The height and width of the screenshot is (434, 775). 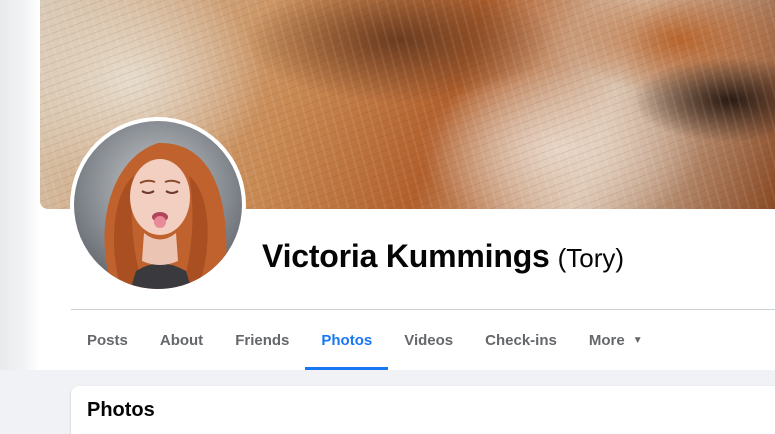 I want to click on profile-name: Victoria Kummings, so click(x=406, y=256).